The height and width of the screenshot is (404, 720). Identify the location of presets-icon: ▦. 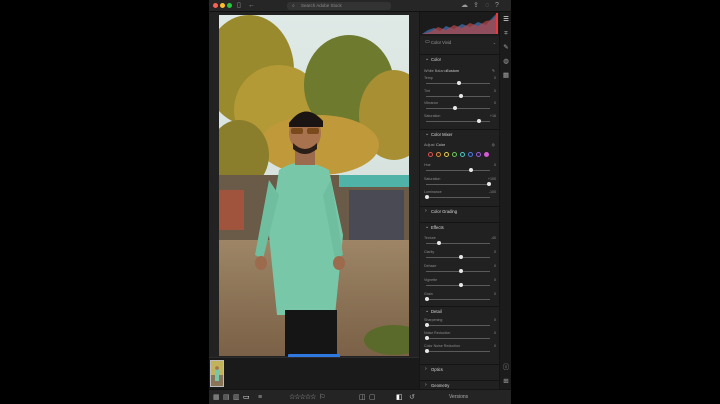
(506, 76).